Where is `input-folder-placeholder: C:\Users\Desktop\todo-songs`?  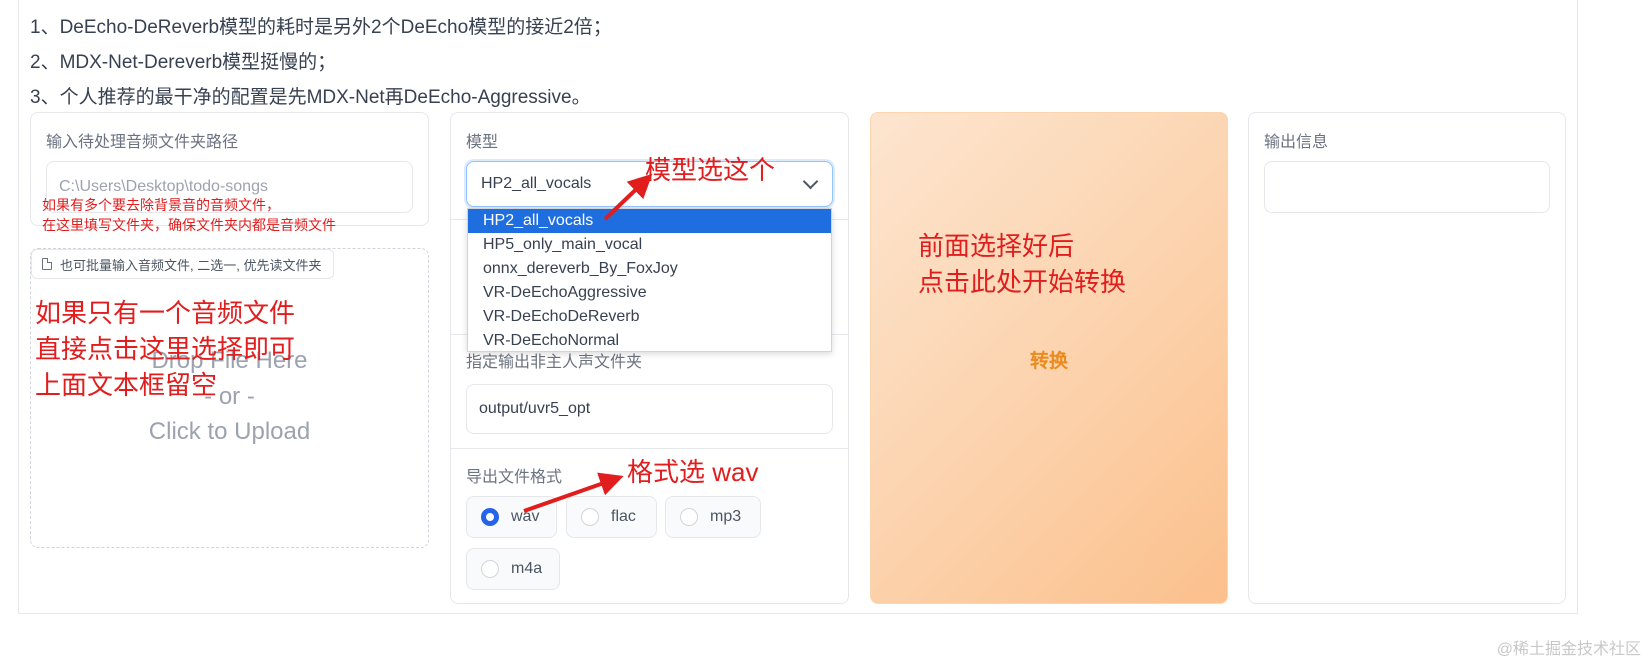
input-folder-placeholder: C:\Users\Desktop\todo-songs is located at coordinates (163, 186).